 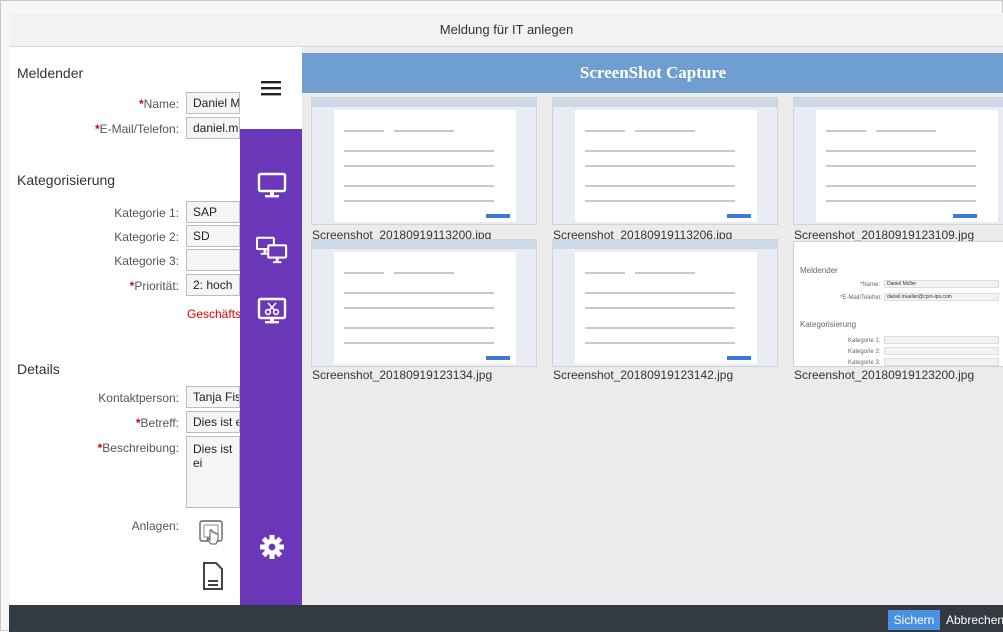 What do you see at coordinates (138, 448) in the screenshot?
I see `description-label: *Beschreibung:` at bounding box center [138, 448].